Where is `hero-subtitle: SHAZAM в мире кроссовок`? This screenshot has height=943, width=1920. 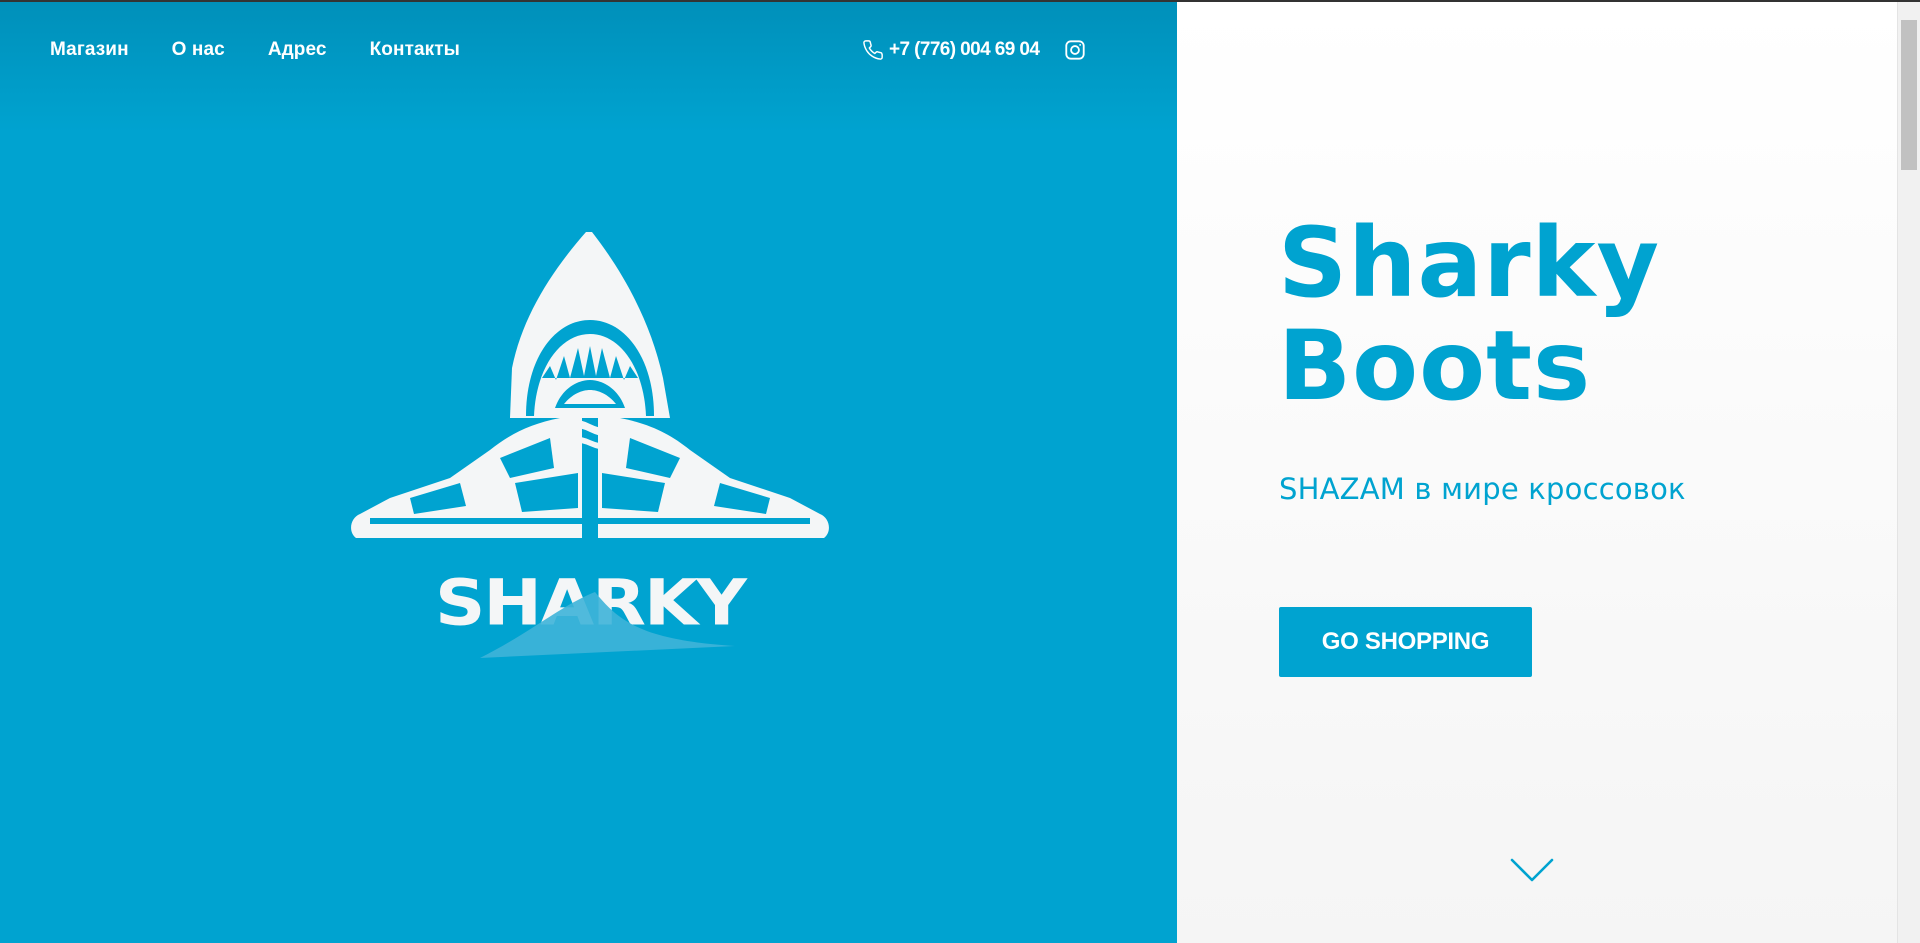 hero-subtitle: SHAZAM в мире кроссовок is located at coordinates (1482, 489).